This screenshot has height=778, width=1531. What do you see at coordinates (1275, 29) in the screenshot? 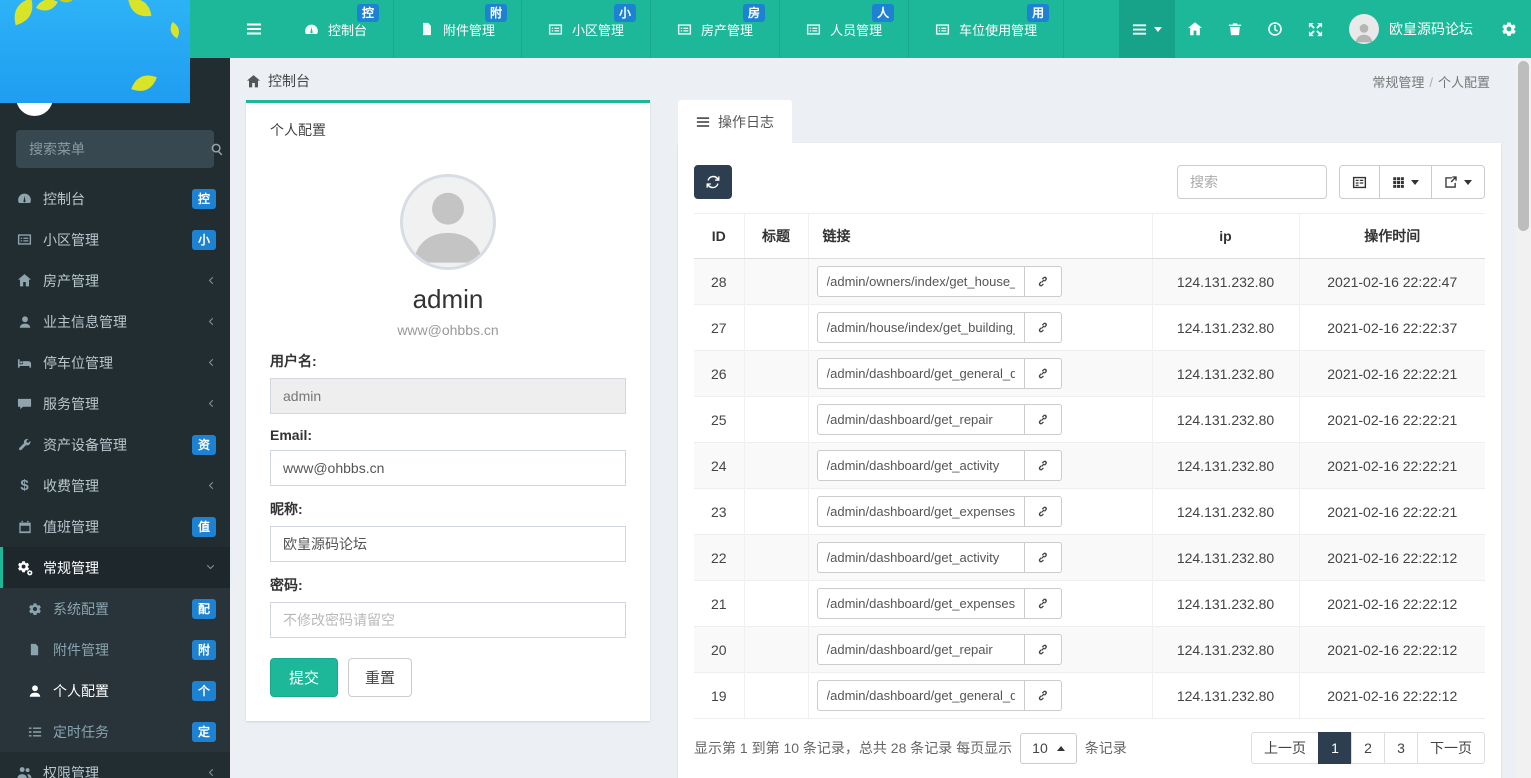
I see `history-button` at bounding box center [1275, 29].